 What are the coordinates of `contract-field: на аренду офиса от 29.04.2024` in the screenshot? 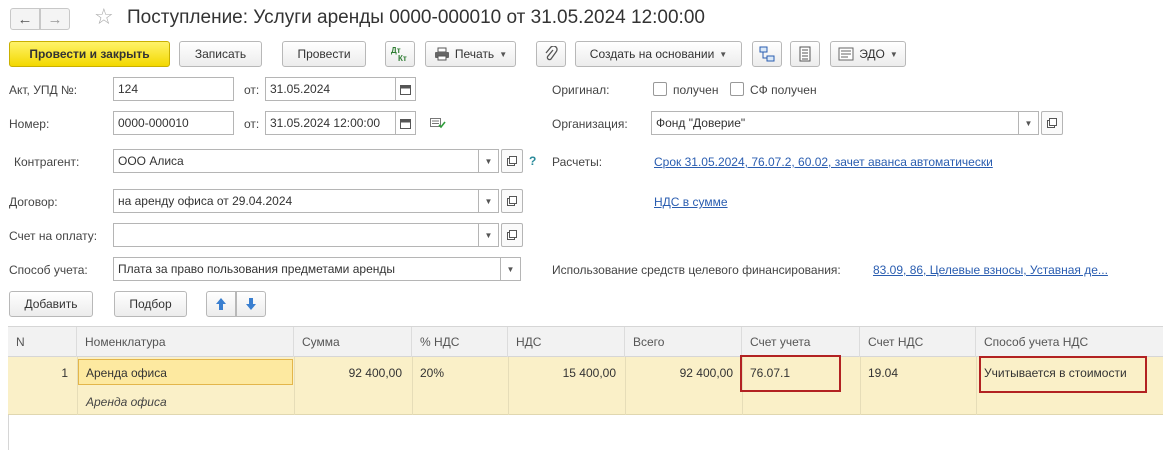 It's located at (296, 201).